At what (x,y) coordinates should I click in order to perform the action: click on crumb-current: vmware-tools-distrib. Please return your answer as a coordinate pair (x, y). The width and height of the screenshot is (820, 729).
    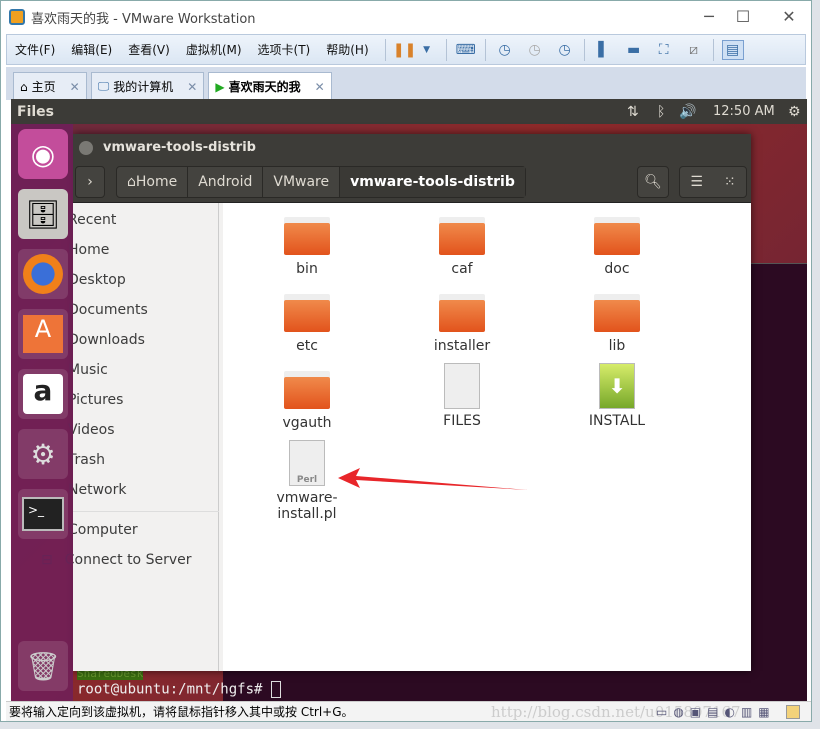
    Looking at the image, I should click on (432, 182).